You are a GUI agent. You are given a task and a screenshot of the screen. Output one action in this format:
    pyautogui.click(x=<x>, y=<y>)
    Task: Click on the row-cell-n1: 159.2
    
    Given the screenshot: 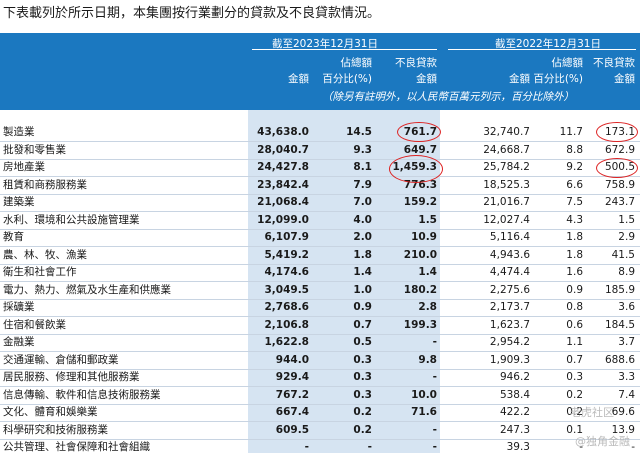 What is the action you would take?
    pyautogui.click(x=420, y=202)
    